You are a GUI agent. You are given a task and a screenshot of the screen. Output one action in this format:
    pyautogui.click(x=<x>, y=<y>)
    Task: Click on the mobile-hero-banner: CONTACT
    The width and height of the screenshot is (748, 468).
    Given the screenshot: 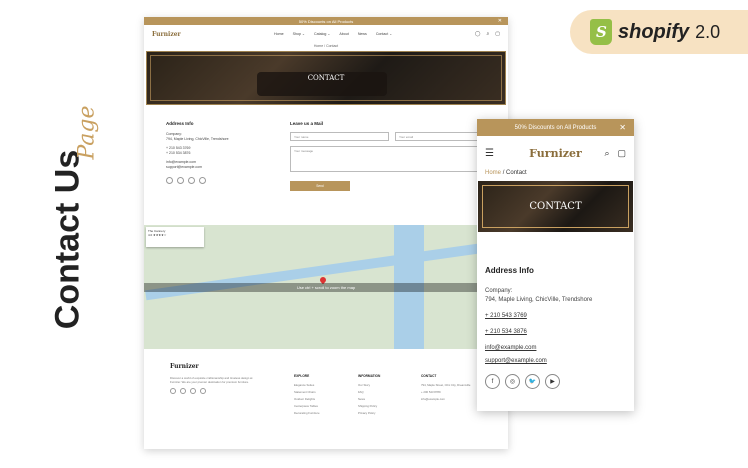 What is the action you would take?
    pyautogui.click(x=555, y=206)
    